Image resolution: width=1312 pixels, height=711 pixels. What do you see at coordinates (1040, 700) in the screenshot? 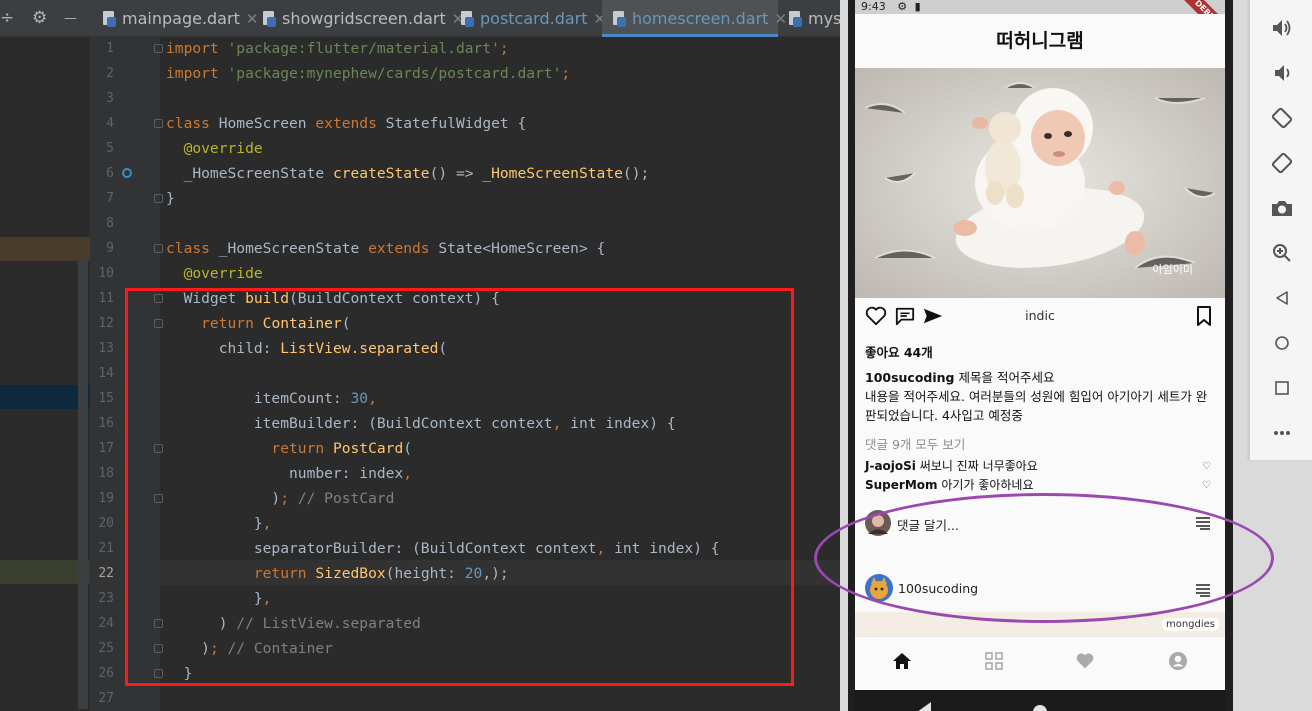
I see `android-system-nav` at bounding box center [1040, 700].